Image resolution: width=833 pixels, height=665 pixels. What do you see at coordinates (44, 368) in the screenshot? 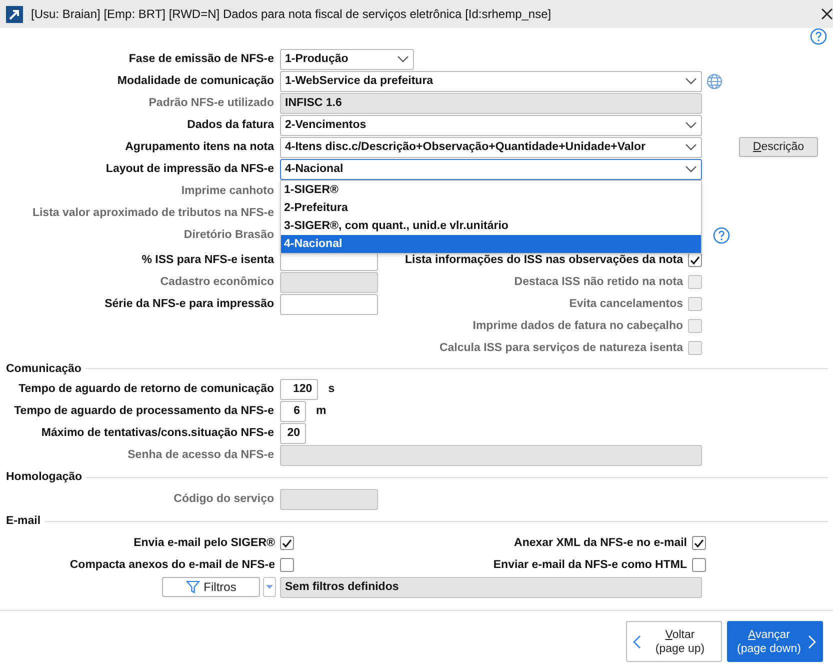
I see `section-title: Comunicação` at bounding box center [44, 368].